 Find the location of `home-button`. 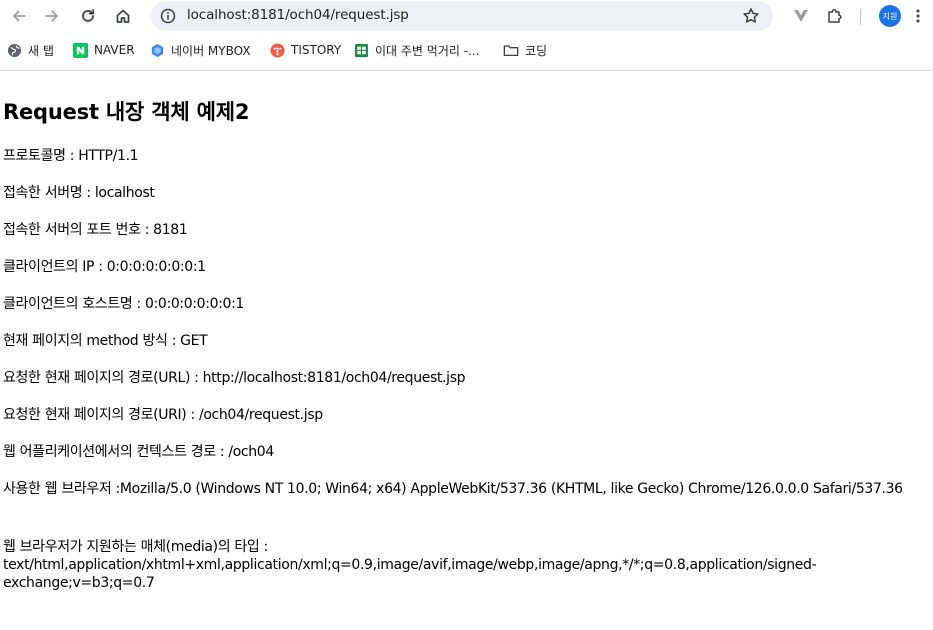

home-button is located at coordinates (123, 16).